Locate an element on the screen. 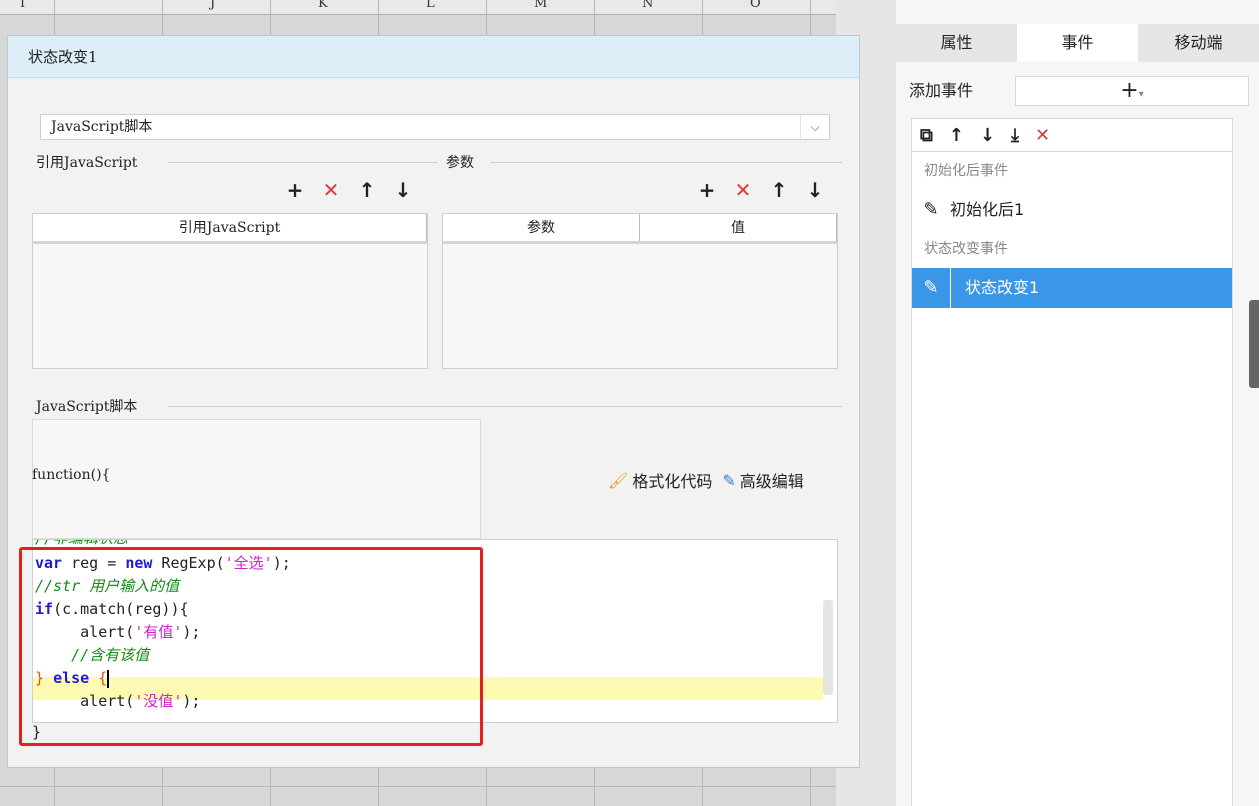  column-header: N is located at coordinates (647, 5).